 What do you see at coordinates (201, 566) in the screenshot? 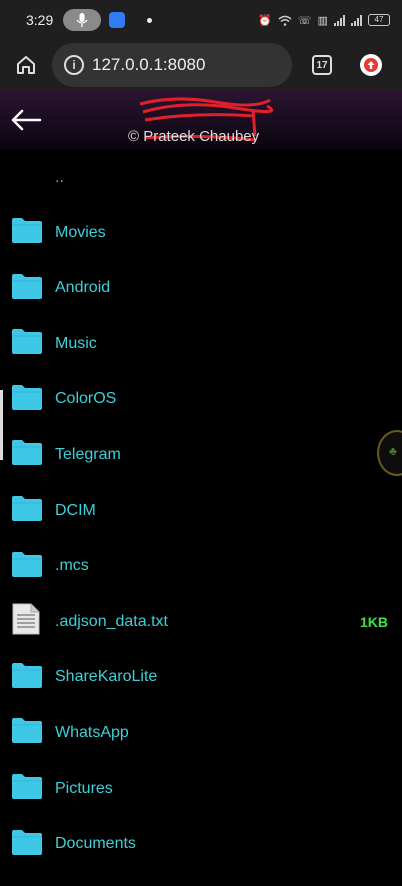
I see `folder-row: .mcs` at bounding box center [201, 566].